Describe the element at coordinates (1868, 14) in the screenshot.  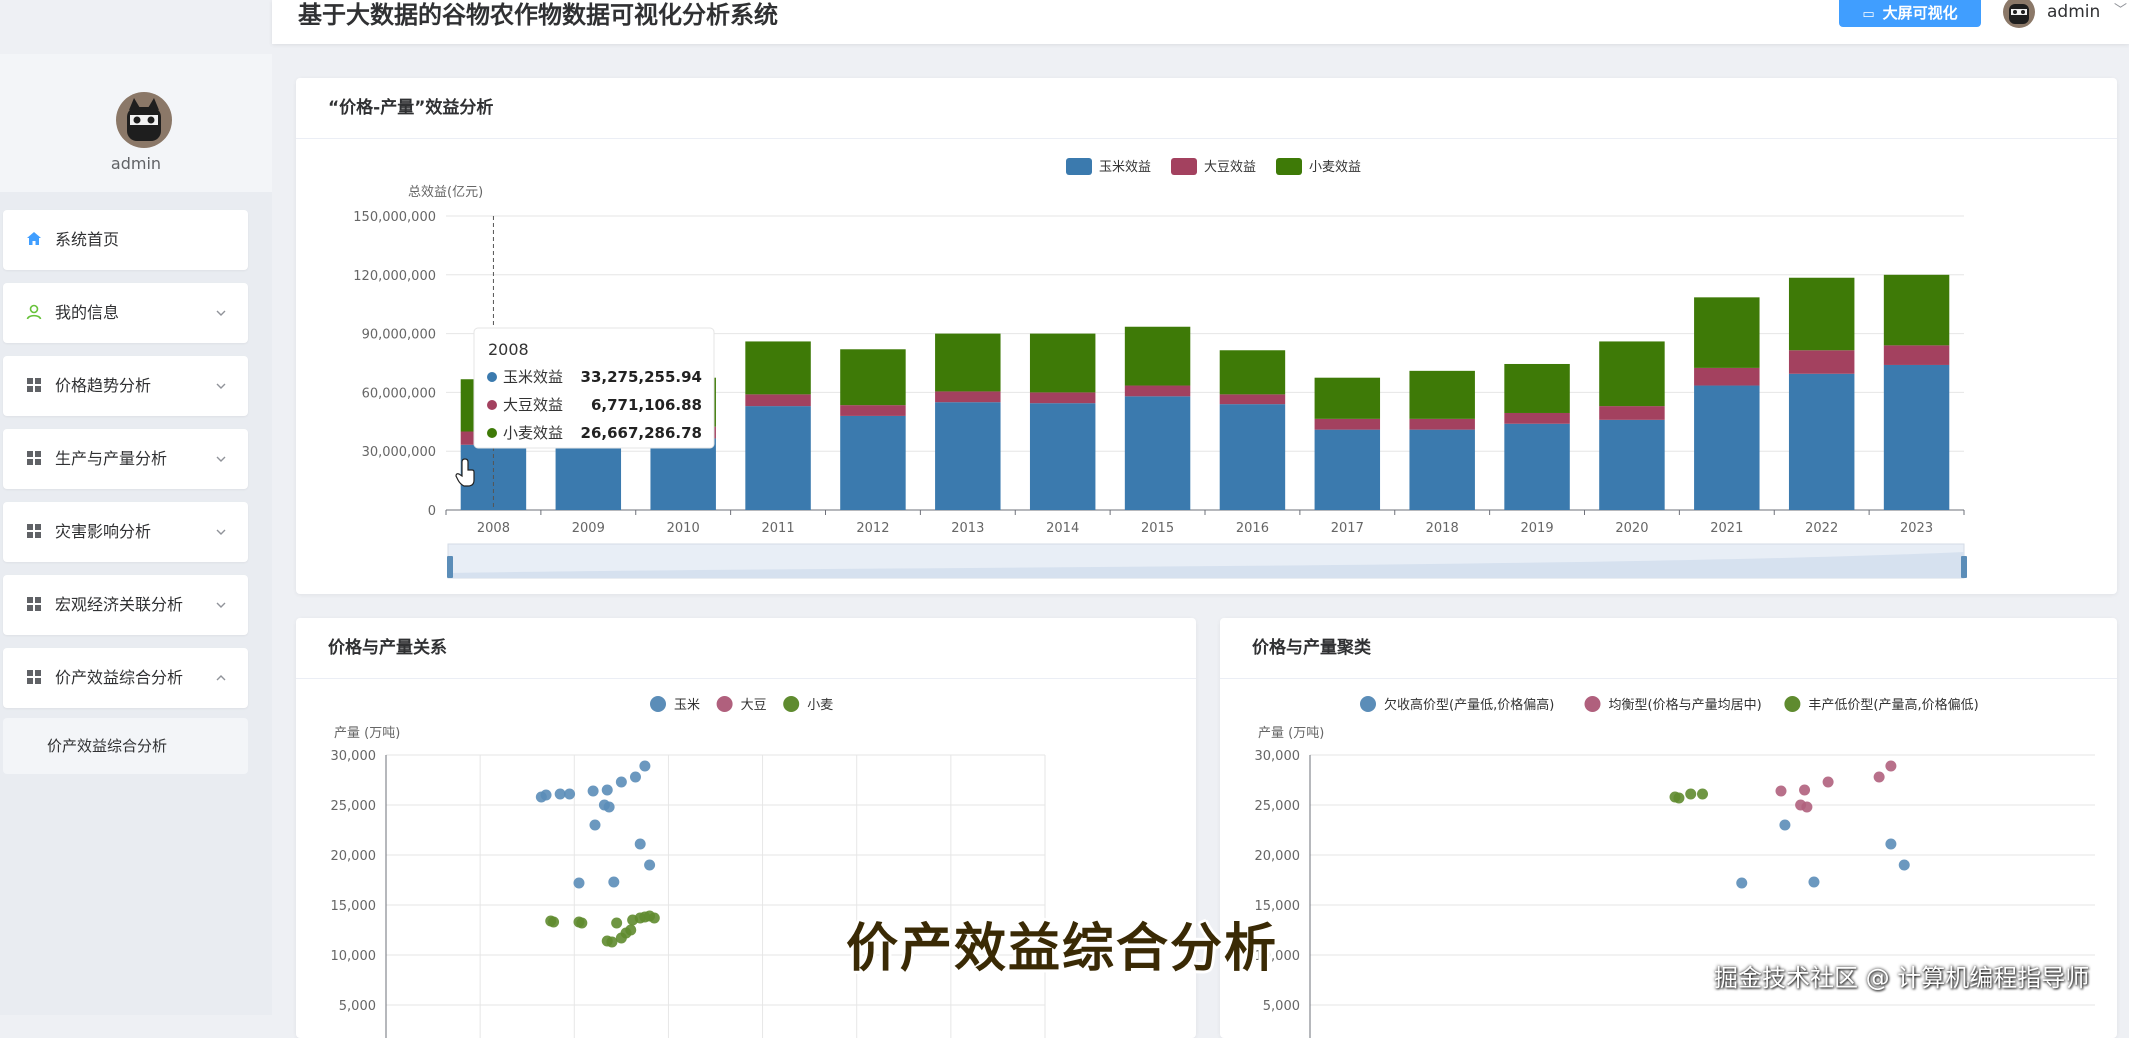
I see `screen-icon: ▭` at that location.